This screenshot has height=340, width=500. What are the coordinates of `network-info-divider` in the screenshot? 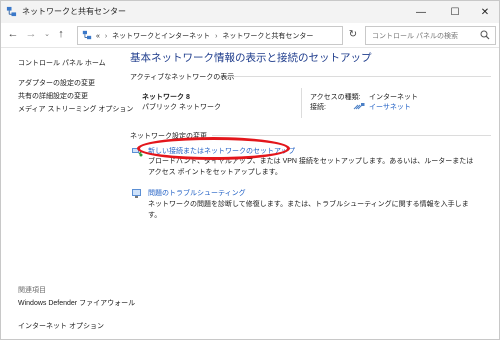 It's located at (301, 103).